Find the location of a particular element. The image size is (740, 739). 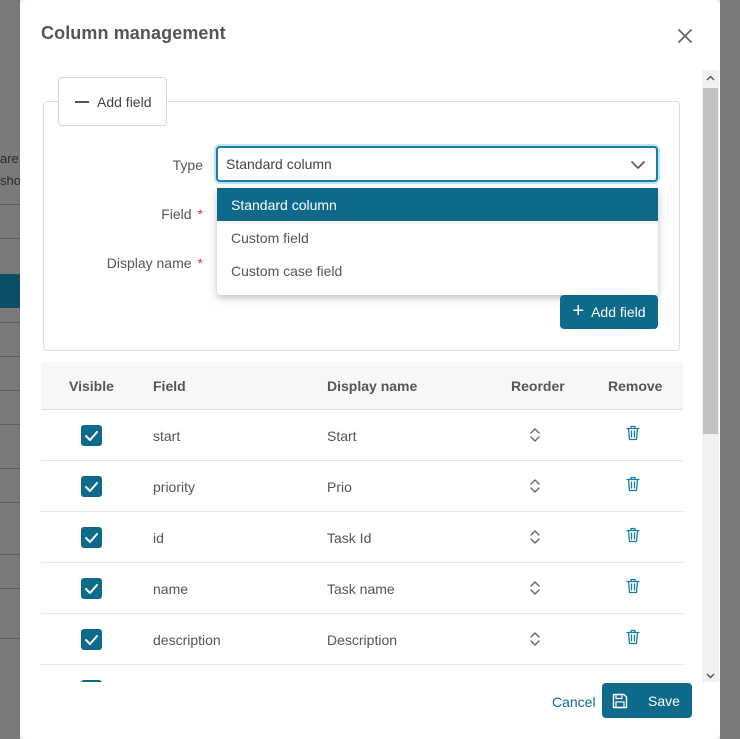

display-name-cell: Description is located at coordinates (362, 640).